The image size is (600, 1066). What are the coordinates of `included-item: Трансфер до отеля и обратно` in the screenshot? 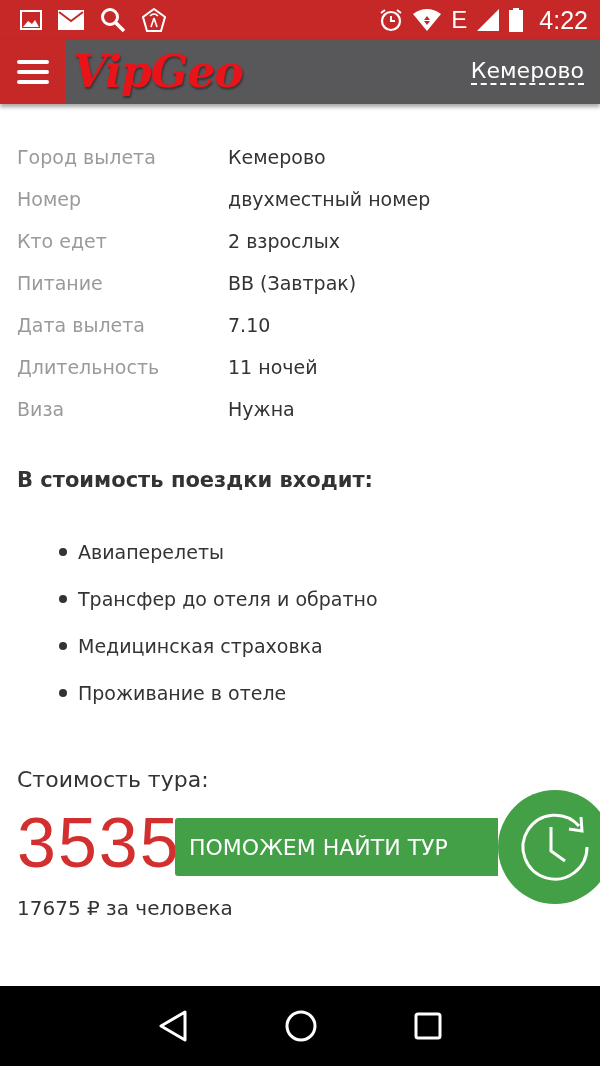 It's located at (228, 598).